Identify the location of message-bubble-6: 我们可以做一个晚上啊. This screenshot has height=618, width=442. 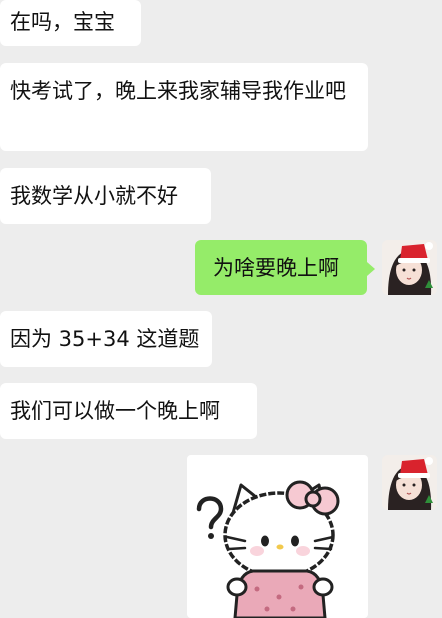
(128, 411).